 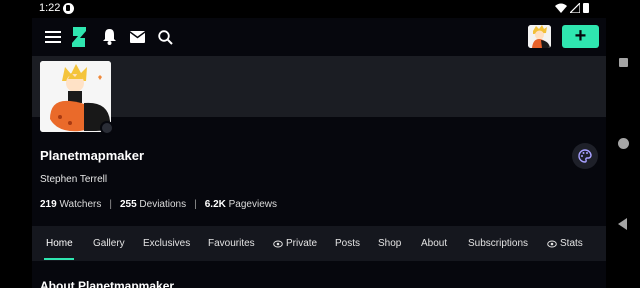 What do you see at coordinates (92, 155) in the screenshot?
I see `profile-username: Planetmapmaker` at bounding box center [92, 155].